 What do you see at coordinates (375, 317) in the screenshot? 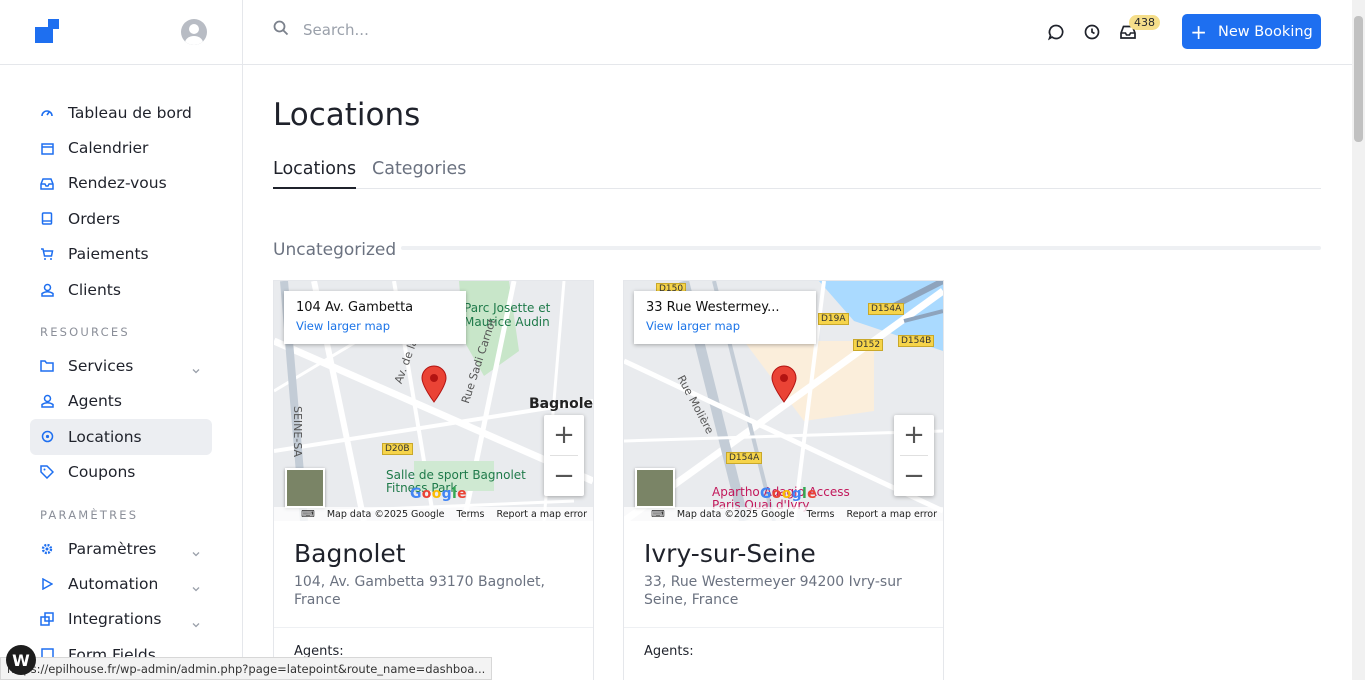
I see `map-info-box: 104 Av. Gambetta View larger map` at bounding box center [375, 317].